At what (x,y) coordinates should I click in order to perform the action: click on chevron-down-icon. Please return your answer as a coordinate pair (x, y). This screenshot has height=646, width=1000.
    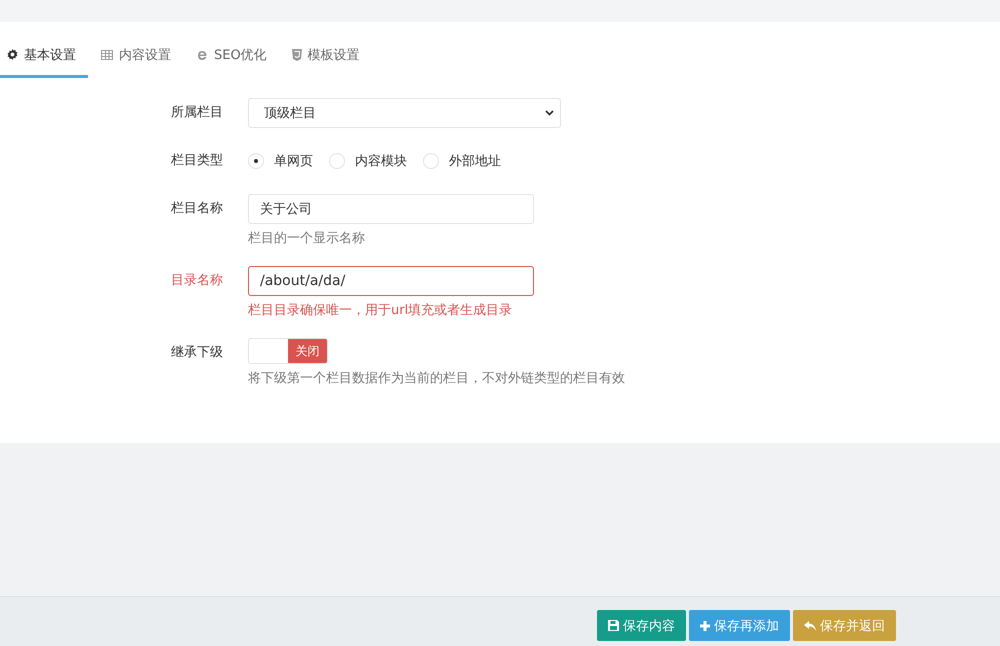
    Looking at the image, I should click on (549, 113).